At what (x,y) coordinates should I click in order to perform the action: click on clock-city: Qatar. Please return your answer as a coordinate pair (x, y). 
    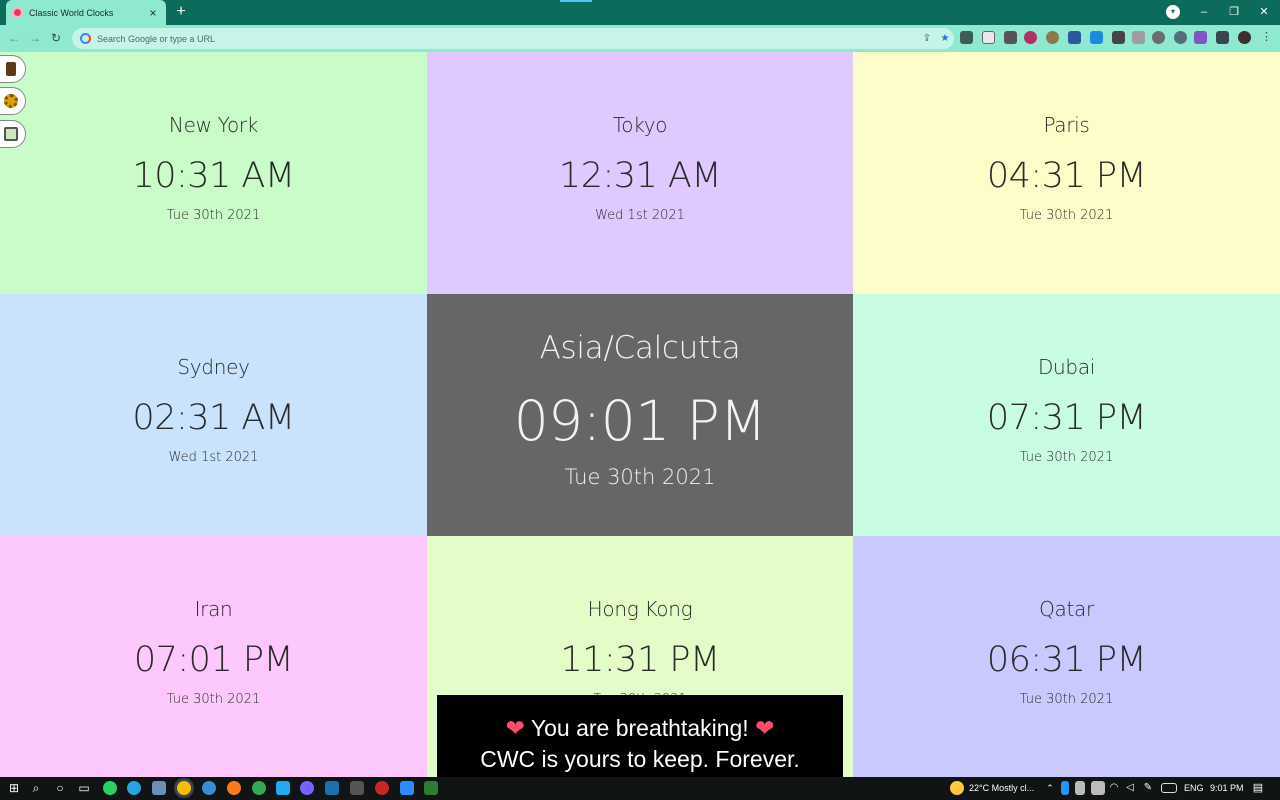
    Looking at the image, I should click on (1066, 609).